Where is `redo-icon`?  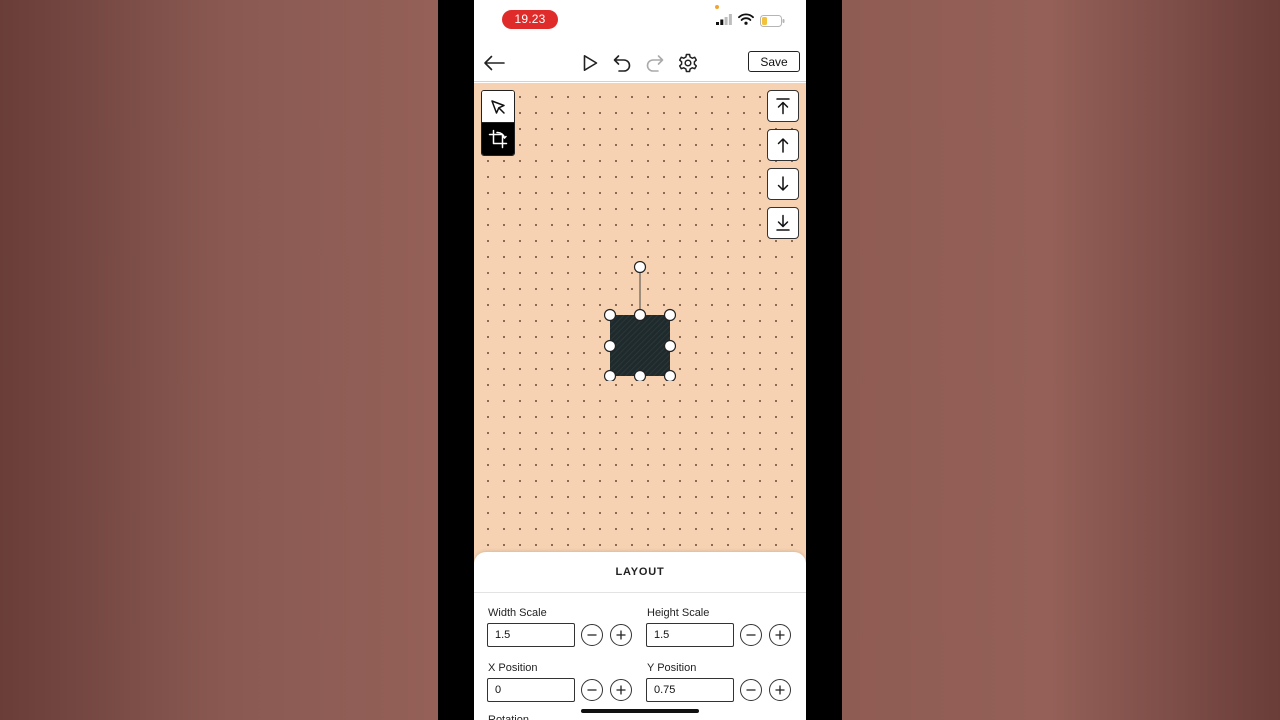 redo-icon is located at coordinates (655, 63).